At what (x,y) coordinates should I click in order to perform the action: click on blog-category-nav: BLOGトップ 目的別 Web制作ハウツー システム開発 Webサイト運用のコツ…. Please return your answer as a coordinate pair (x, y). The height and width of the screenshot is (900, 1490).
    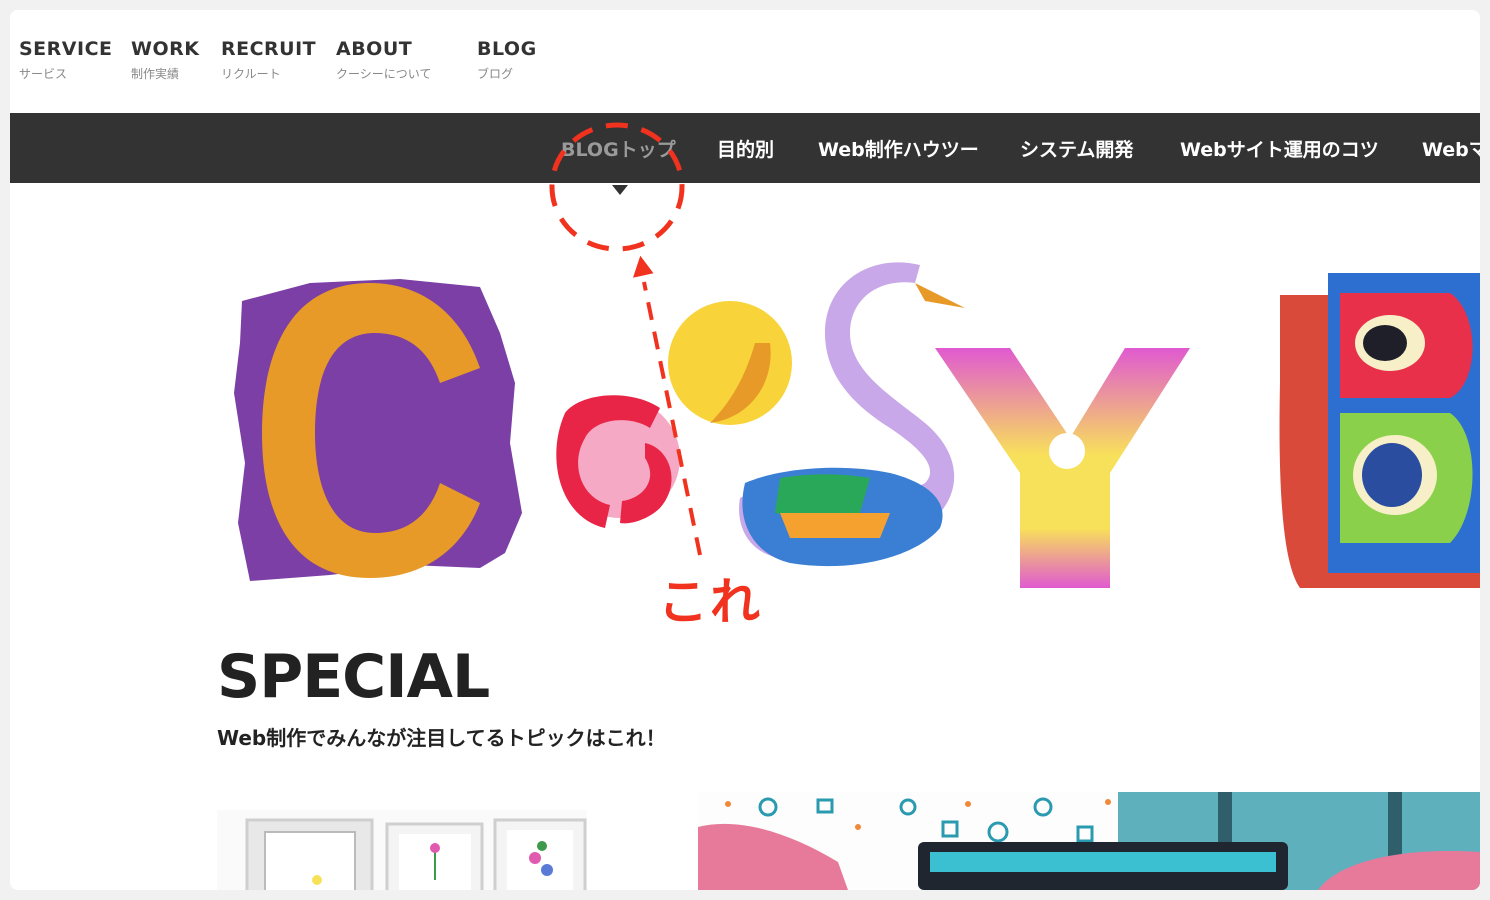
    Looking at the image, I should click on (745, 148).